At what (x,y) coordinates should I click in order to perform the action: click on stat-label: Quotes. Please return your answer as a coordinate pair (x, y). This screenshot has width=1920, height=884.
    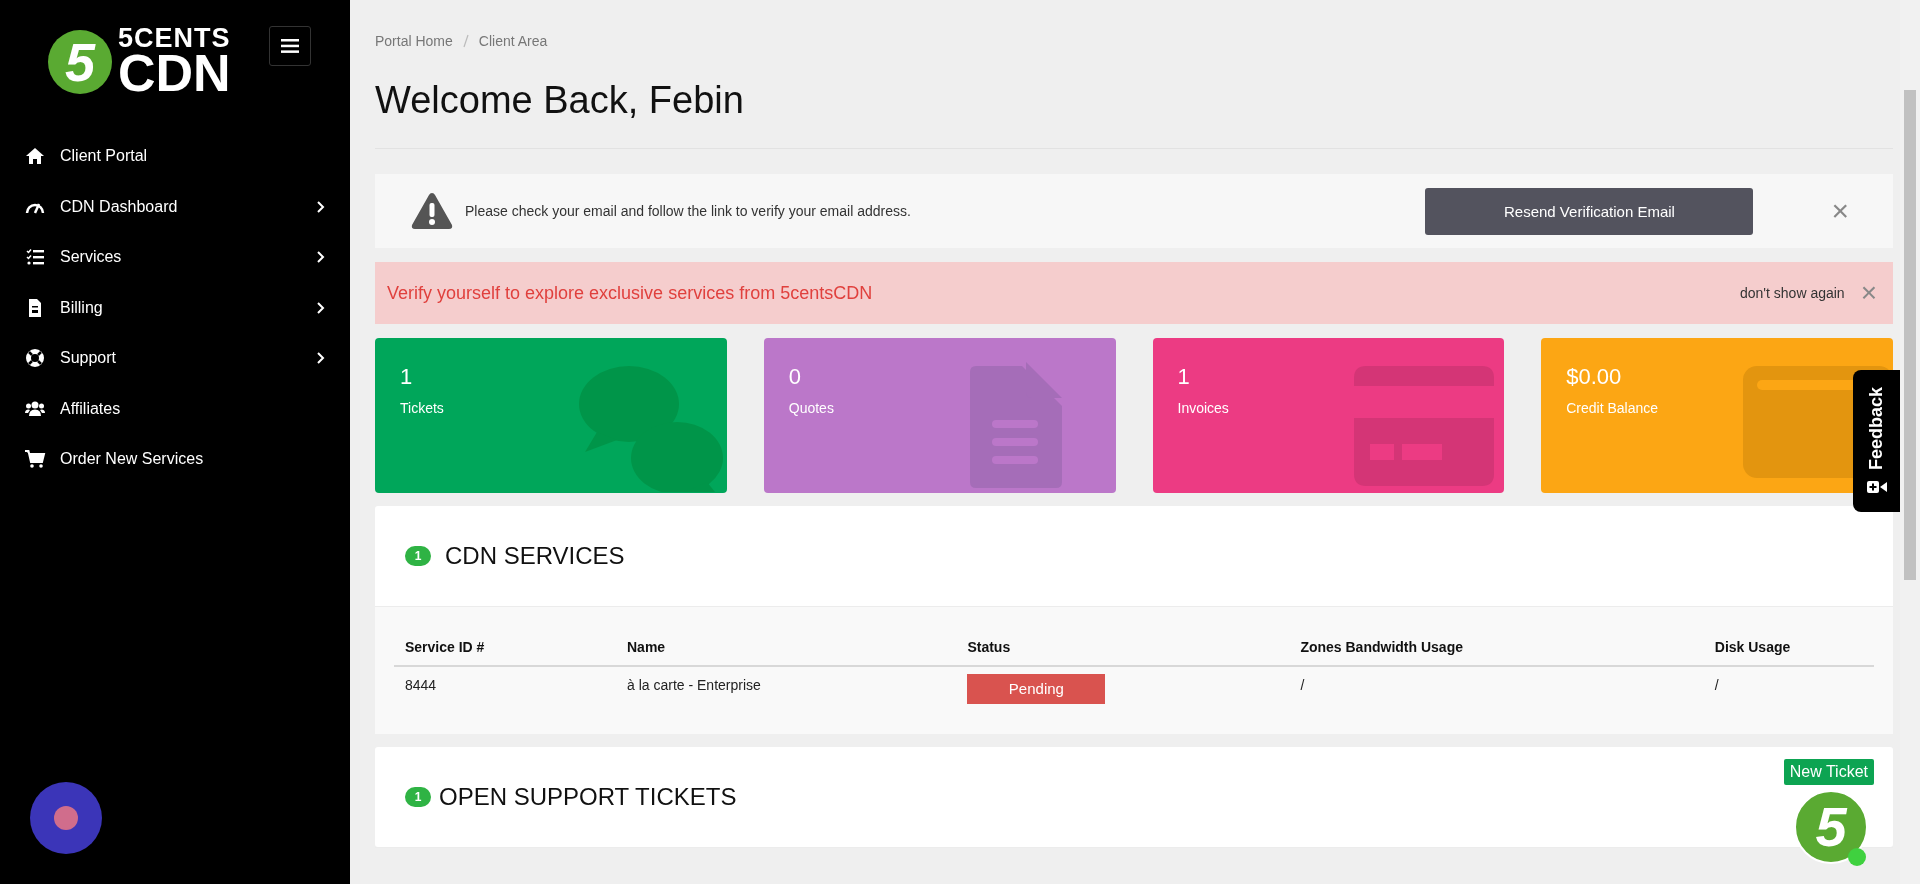
    Looking at the image, I should click on (811, 408).